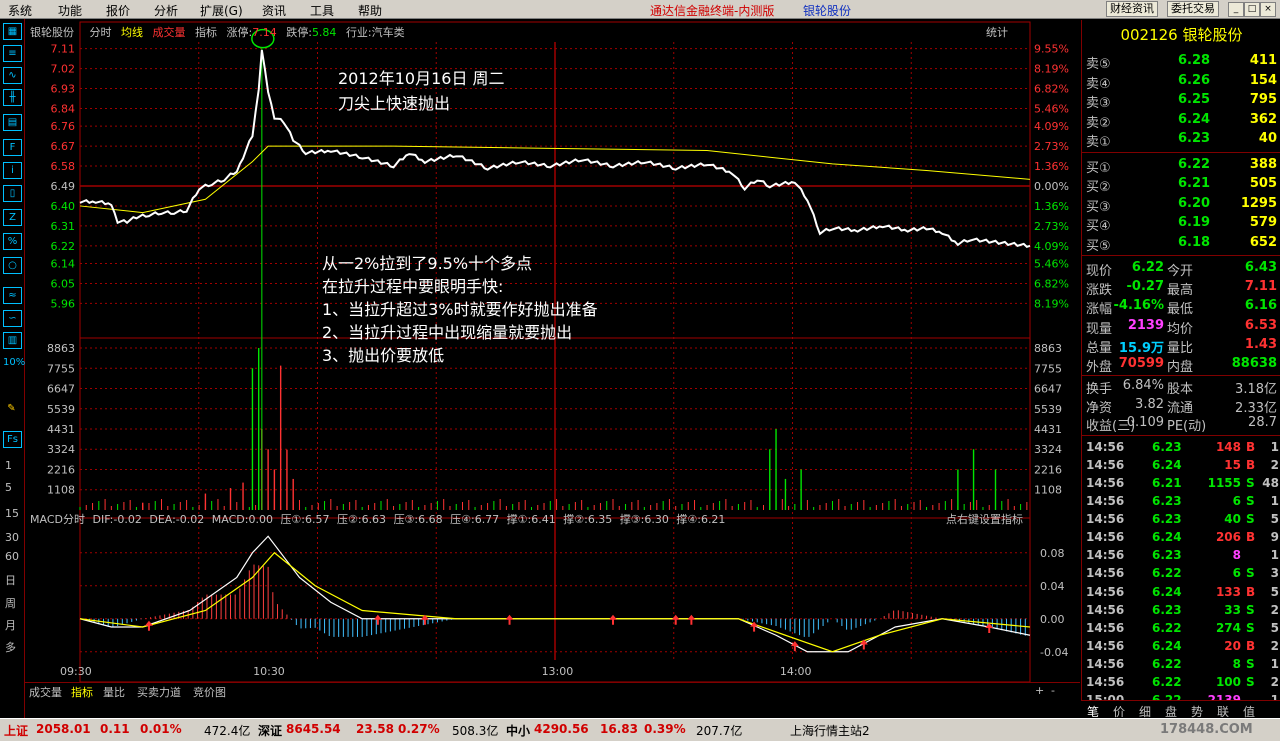 Image resolution: width=1280 pixels, height=741 pixels. I want to click on ask-row: 卖③ 6.25 795, so click(1181, 101).